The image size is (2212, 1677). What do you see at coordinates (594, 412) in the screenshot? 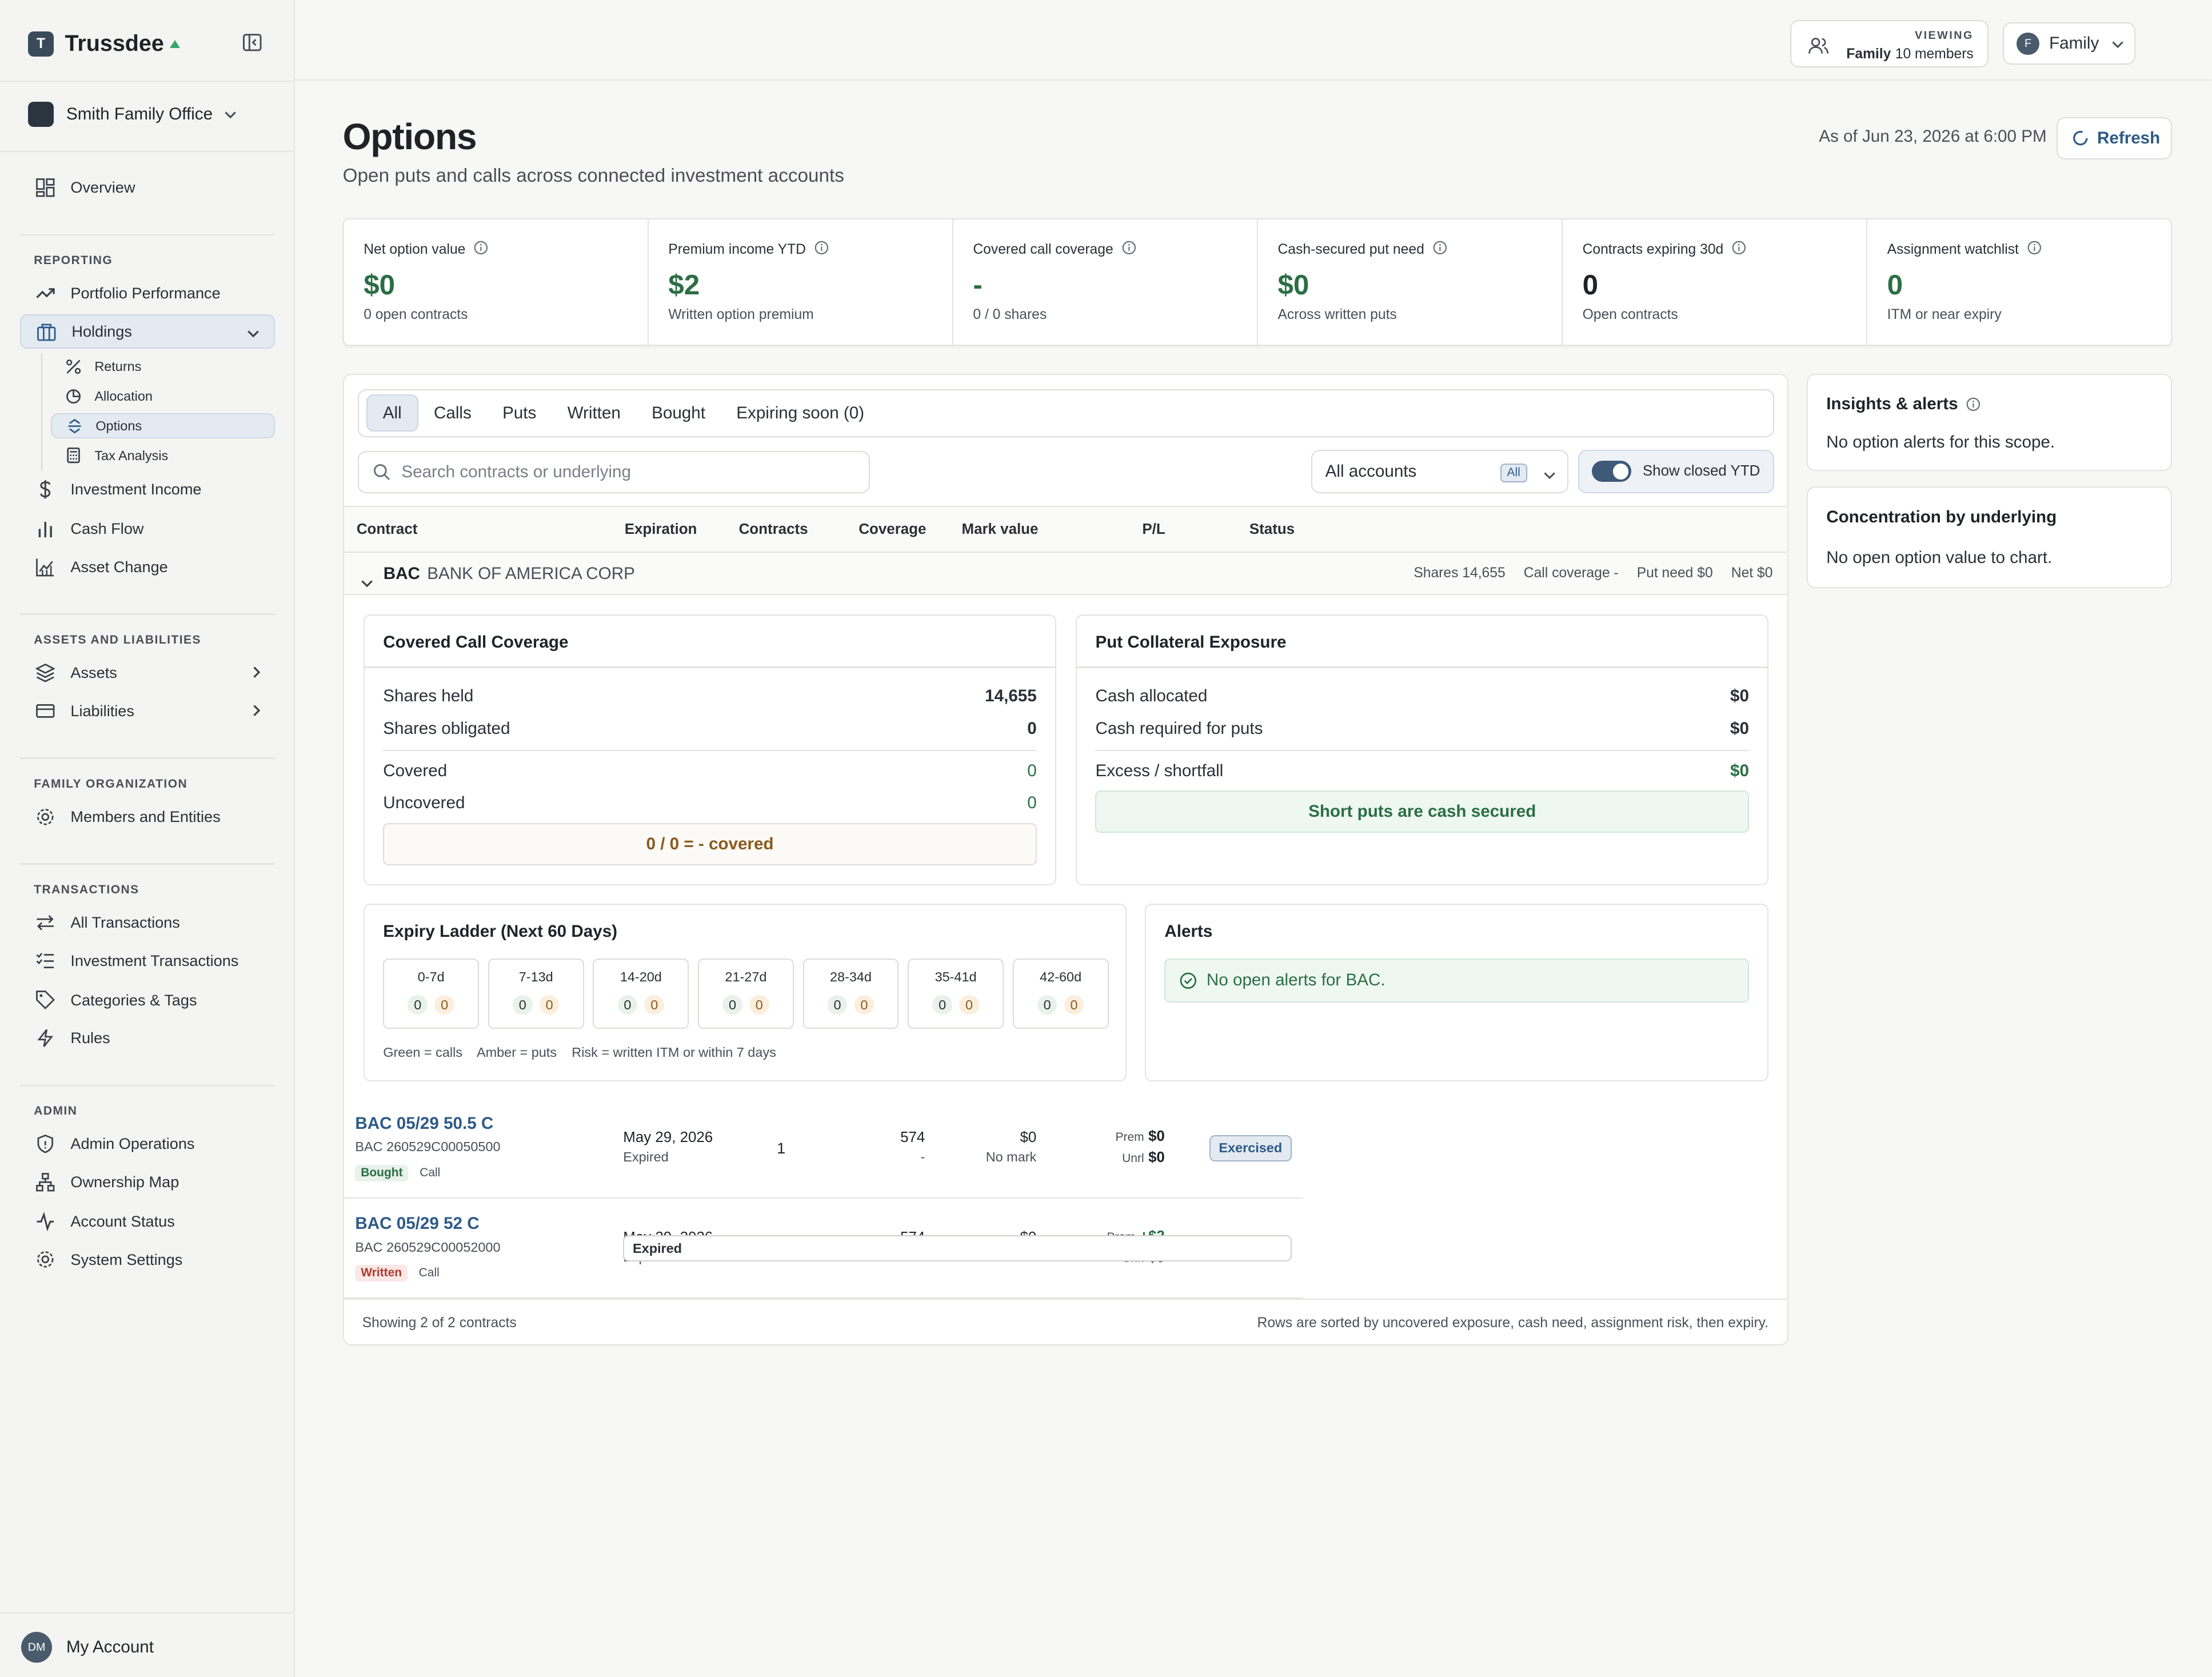
I see `tab-written: Written` at bounding box center [594, 412].